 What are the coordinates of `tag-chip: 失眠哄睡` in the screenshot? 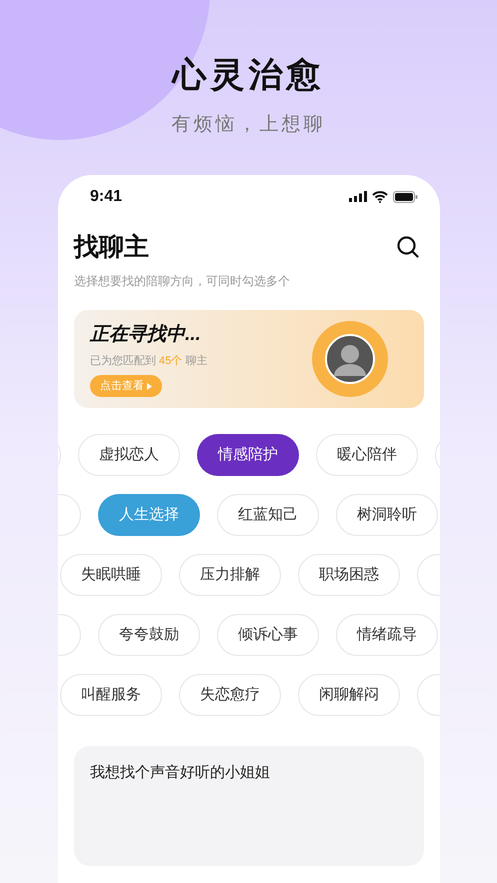 It's located at (111, 575).